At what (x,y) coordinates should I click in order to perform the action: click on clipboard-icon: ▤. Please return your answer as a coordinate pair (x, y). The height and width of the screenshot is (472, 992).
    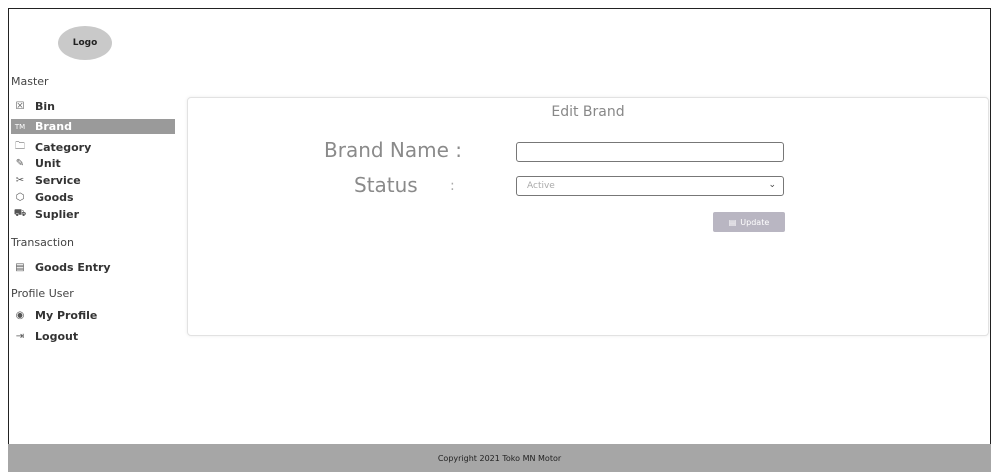
    Looking at the image, I should click on (20, 267).